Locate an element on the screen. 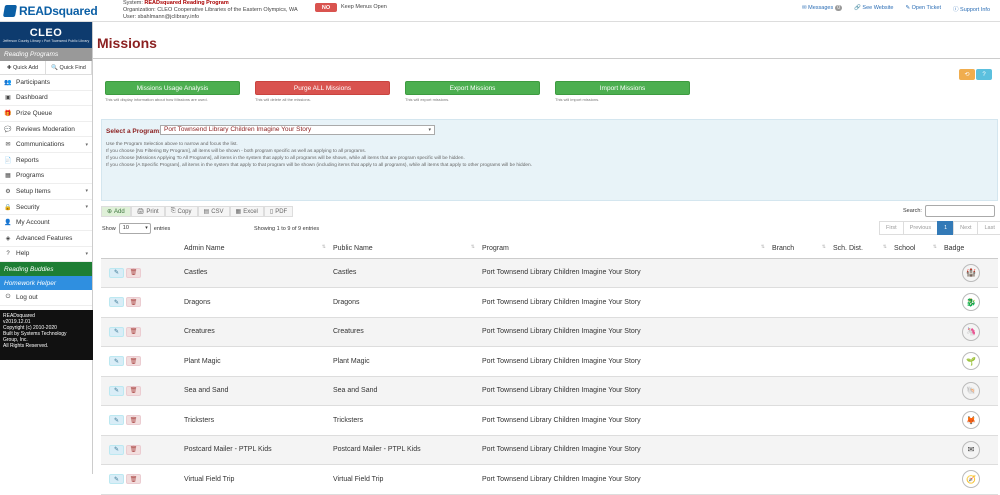 Image resolution: width=1000 pixels, height=495 pixels. pager-first: First is located at coordinates (891, 228).